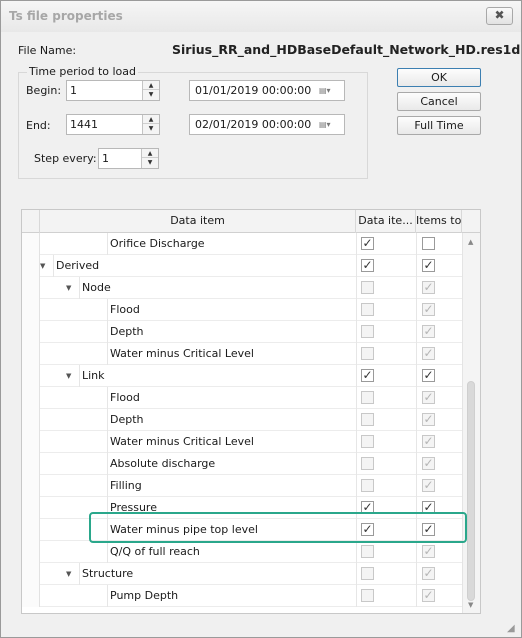 This screenshot has width=522, height=638. What do you see at coordinates (267, 90) in the screenshot?
I see `begin-date-picker: 01/01/2019 00:00:00 ▤▾` at bounding box center [267, 90].